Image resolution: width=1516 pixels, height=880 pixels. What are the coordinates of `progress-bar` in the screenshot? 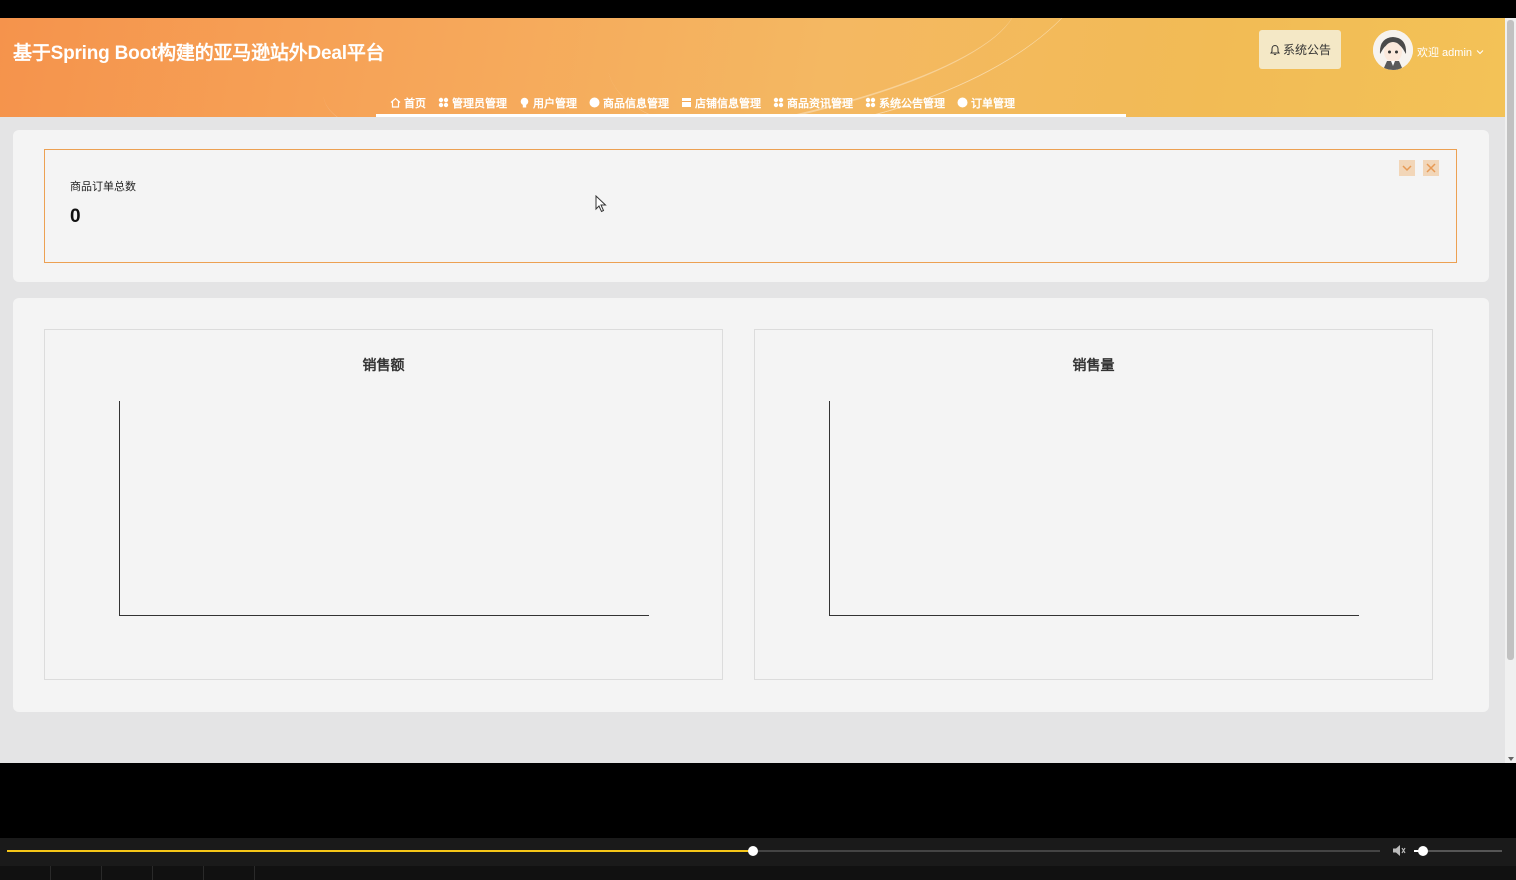 It's located at (693, 851).